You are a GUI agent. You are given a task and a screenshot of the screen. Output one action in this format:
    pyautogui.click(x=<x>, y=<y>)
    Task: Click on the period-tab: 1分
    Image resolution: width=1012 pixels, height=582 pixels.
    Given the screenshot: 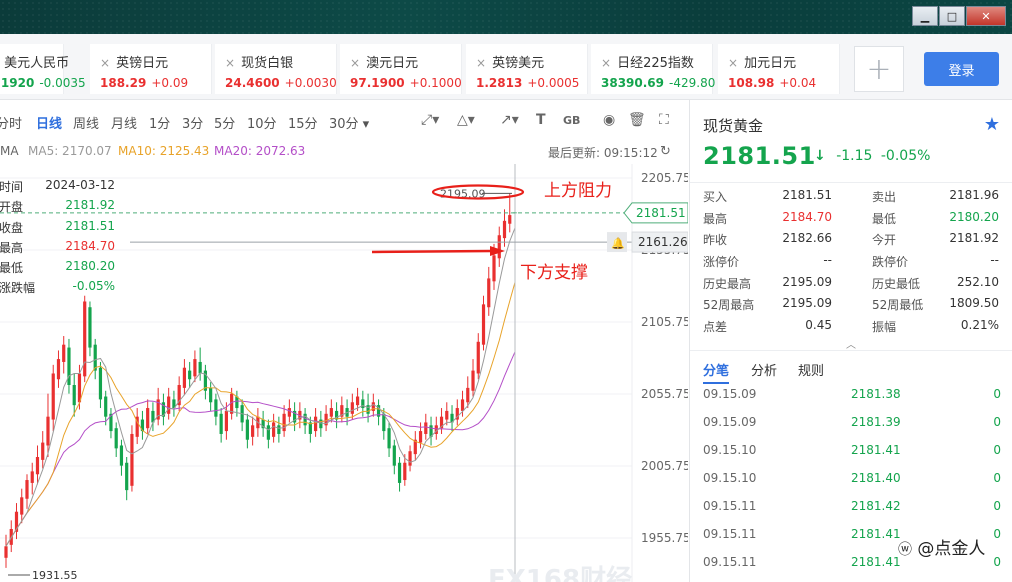 What is the action you would take?
    pyautogui.click(x=159, y=122)
    